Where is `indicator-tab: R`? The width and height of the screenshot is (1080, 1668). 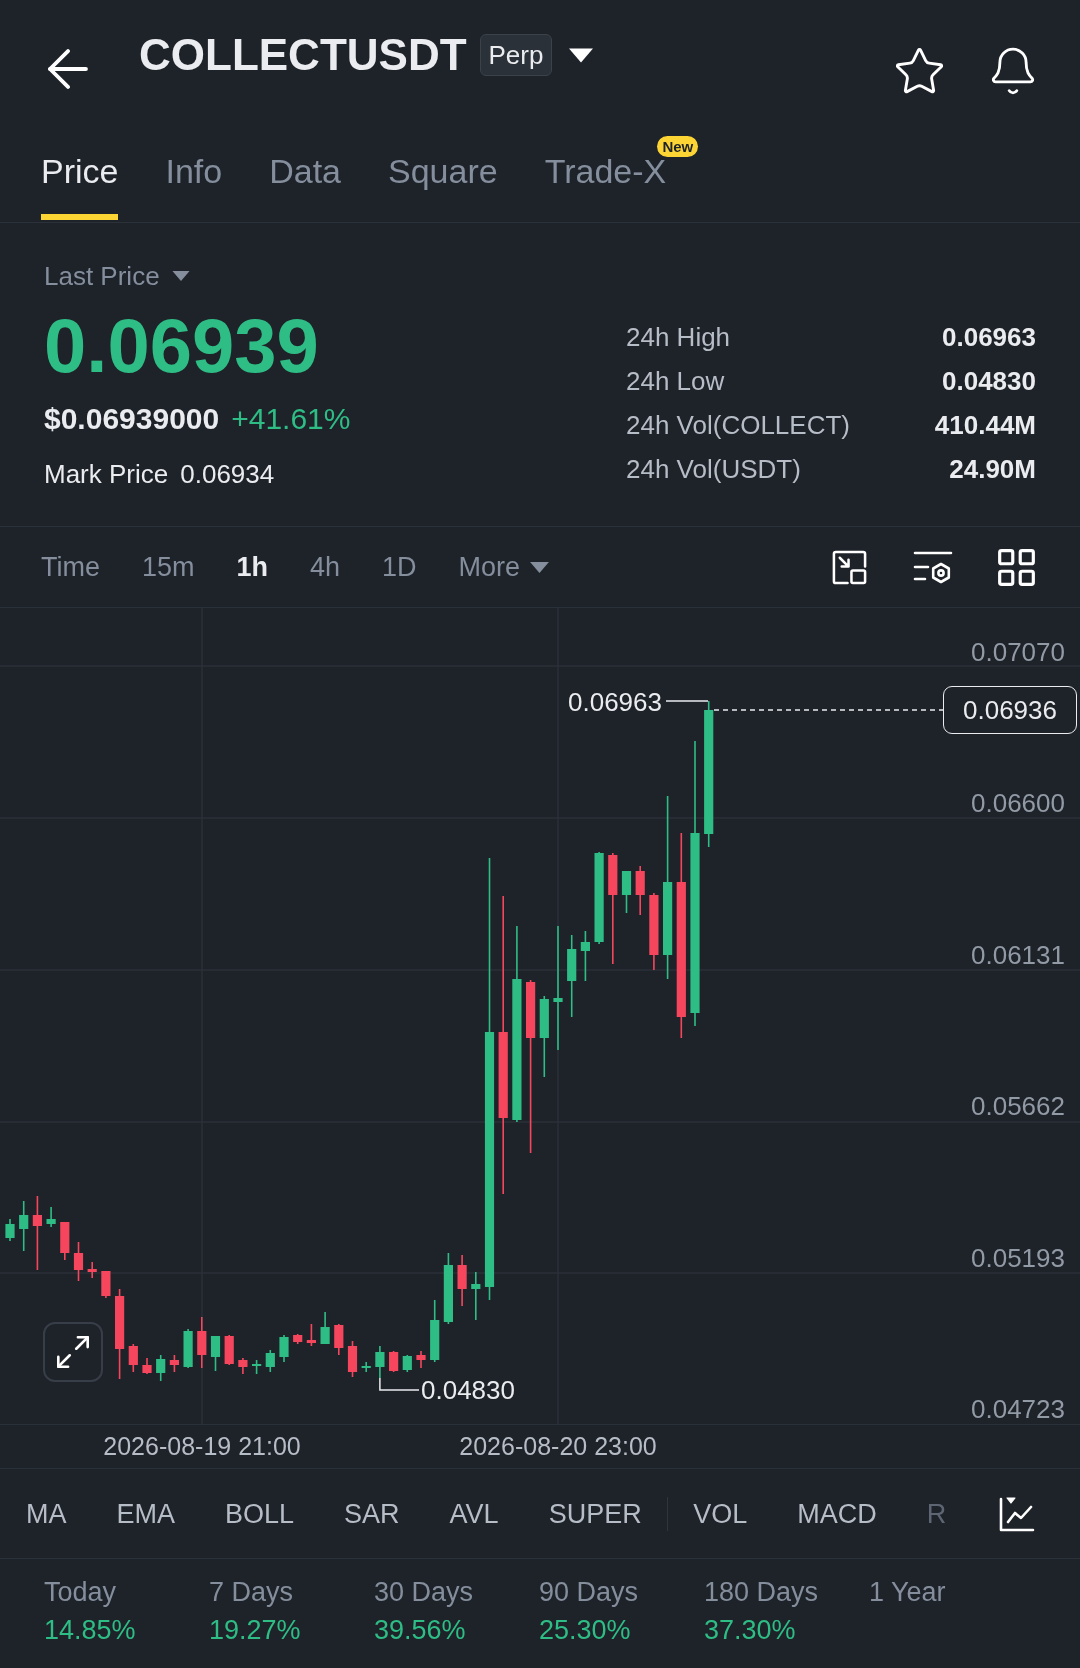
indicator-tab: R is located at coordinates (936, 1513).